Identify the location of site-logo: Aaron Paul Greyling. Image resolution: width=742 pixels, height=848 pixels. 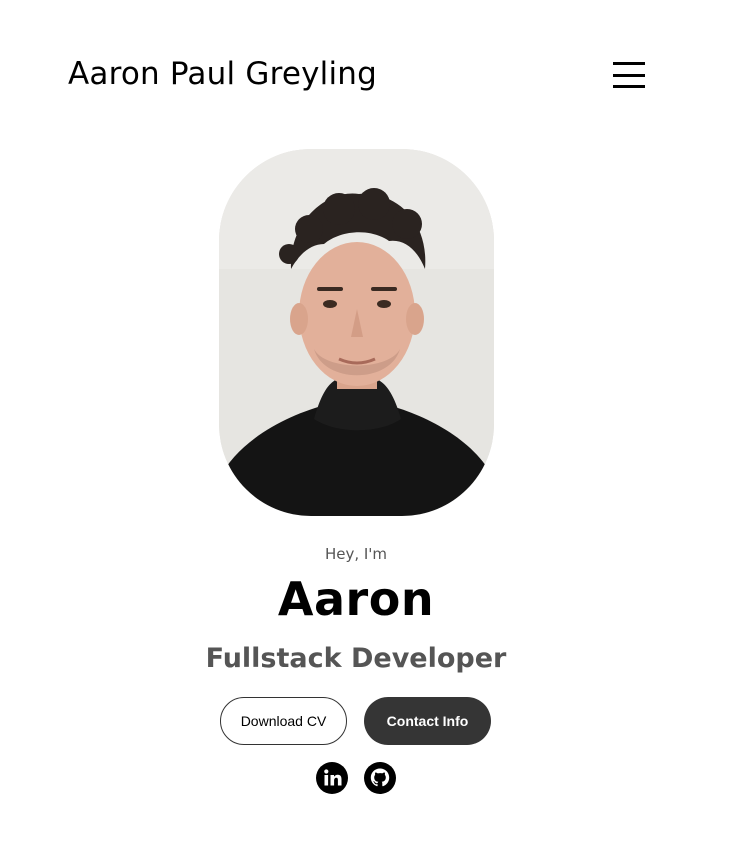
(222, 74).